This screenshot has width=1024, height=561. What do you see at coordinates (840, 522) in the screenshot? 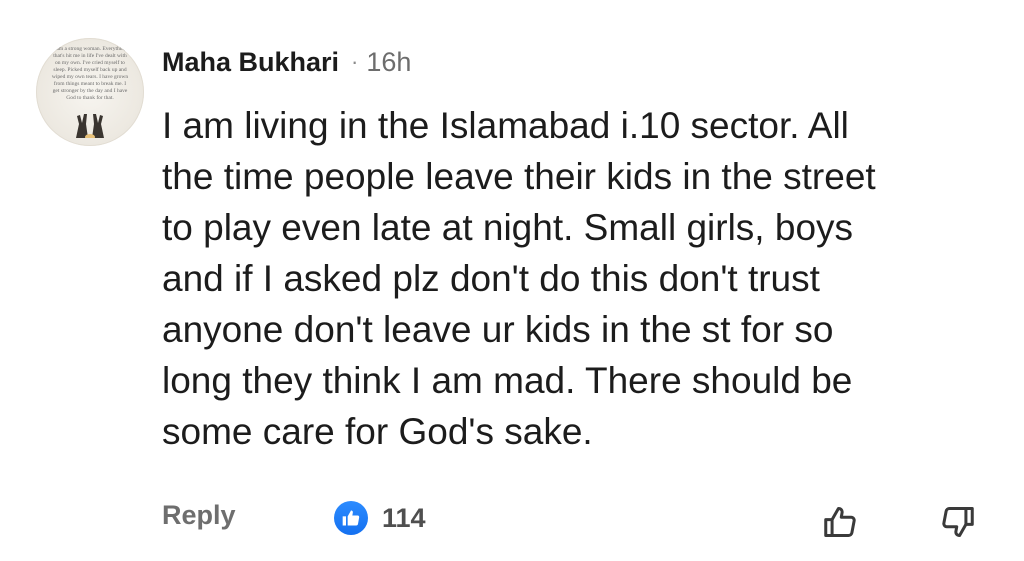
I see `thumbs-up-icon` at bounding box center [840, 522].